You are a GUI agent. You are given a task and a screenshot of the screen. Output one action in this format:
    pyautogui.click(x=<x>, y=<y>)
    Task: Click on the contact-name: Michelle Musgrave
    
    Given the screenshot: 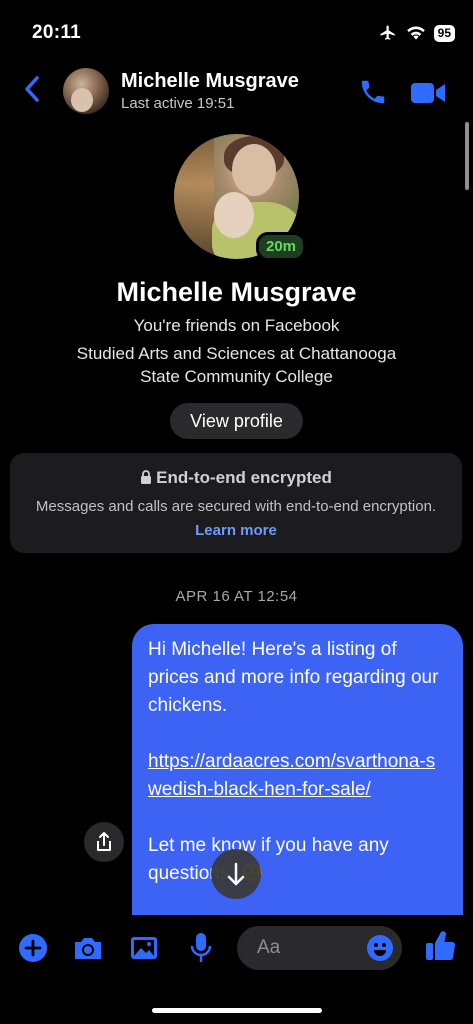 What is the action you would take?
    pyautogui.click(x=210, y=81)
    